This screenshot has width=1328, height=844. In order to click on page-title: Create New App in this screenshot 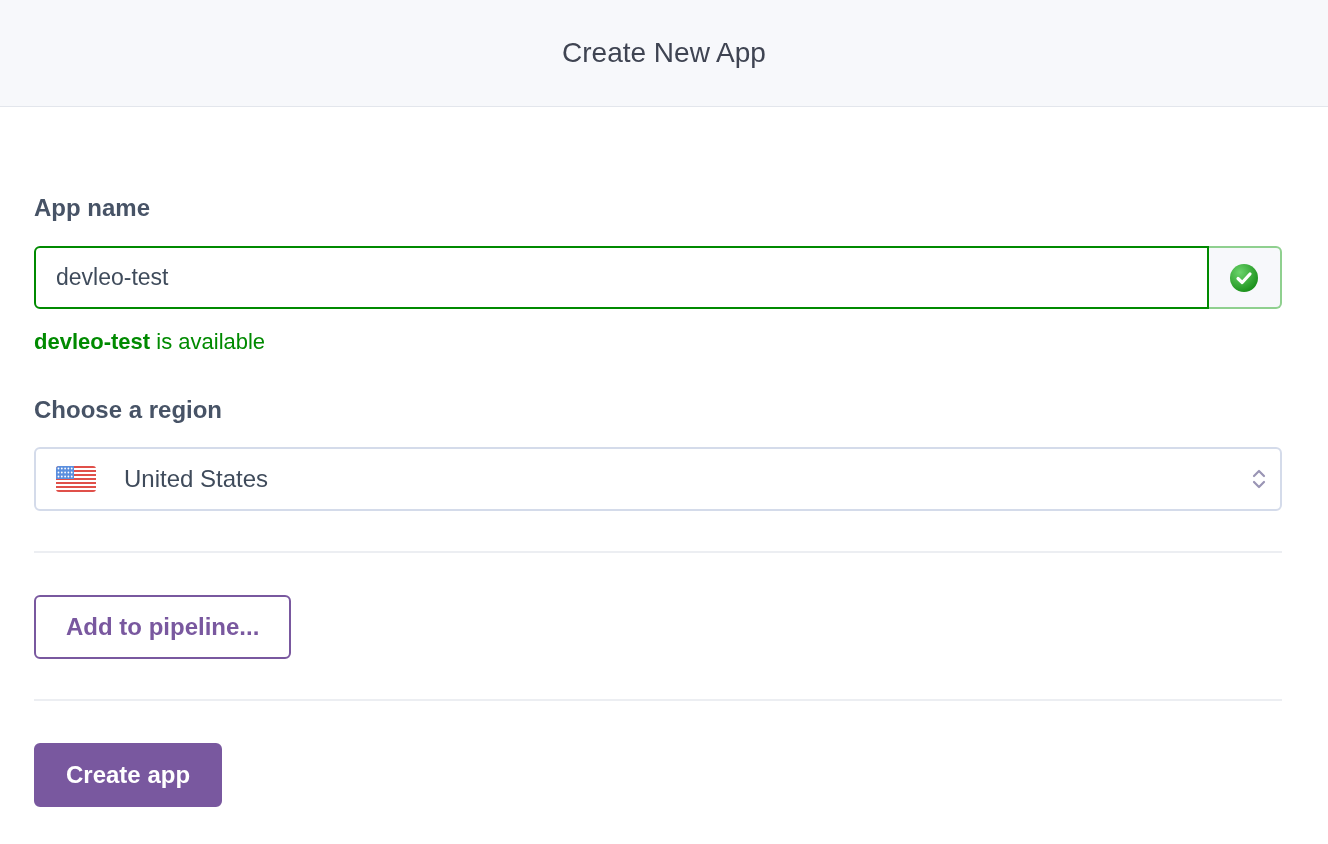, I will do `click(664, 53)`.